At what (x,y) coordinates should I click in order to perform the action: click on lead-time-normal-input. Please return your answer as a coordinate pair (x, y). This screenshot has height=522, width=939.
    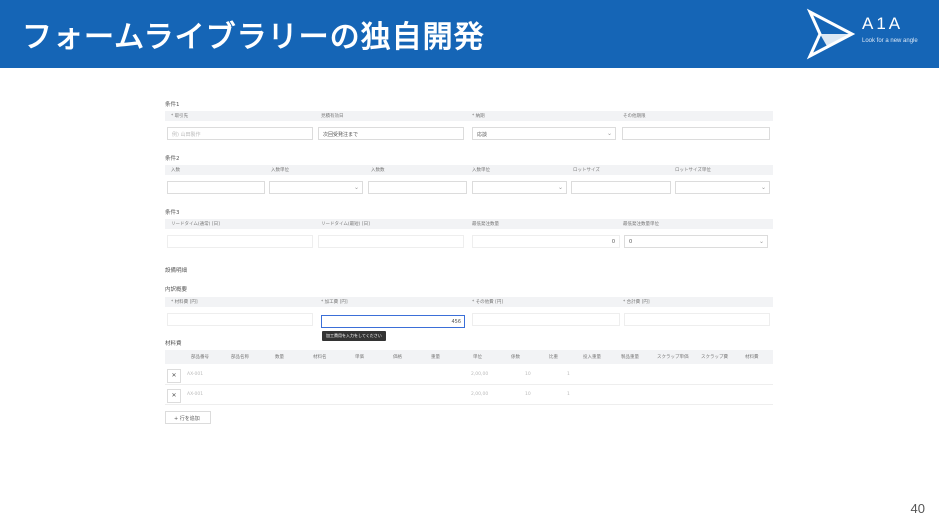
    Looking at the image, I should click on (240, 241).